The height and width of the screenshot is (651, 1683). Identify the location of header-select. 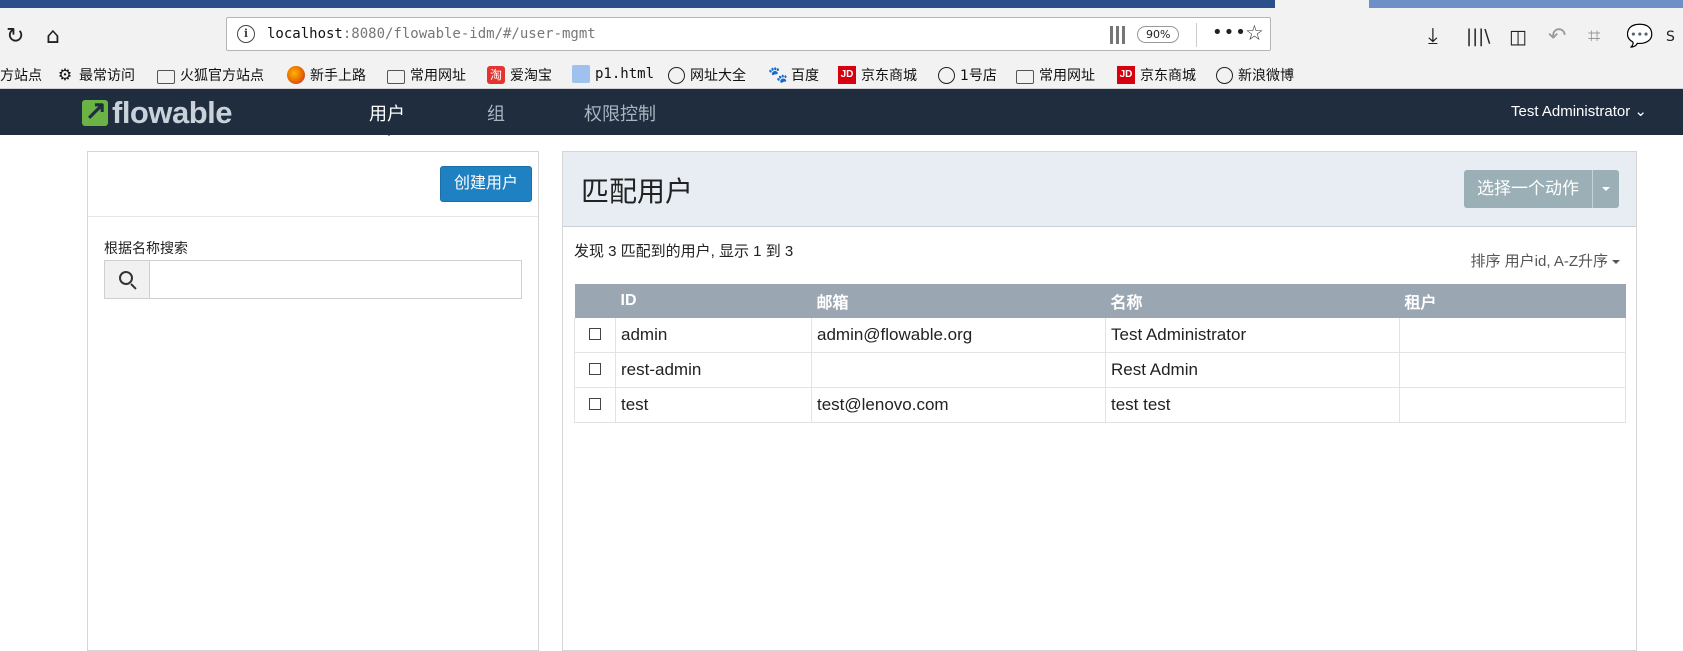
(595, 301).